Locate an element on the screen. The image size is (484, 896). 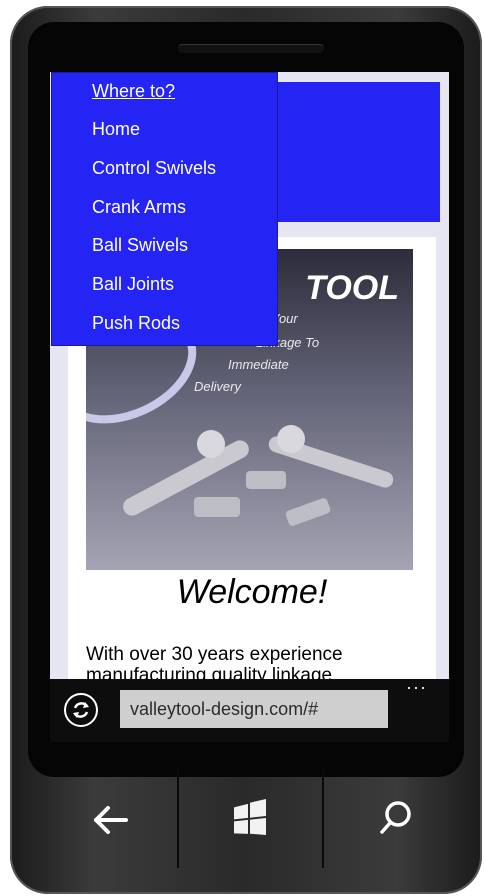
url-field: valleytool-design.com/# is located at coordinates (254, 709).